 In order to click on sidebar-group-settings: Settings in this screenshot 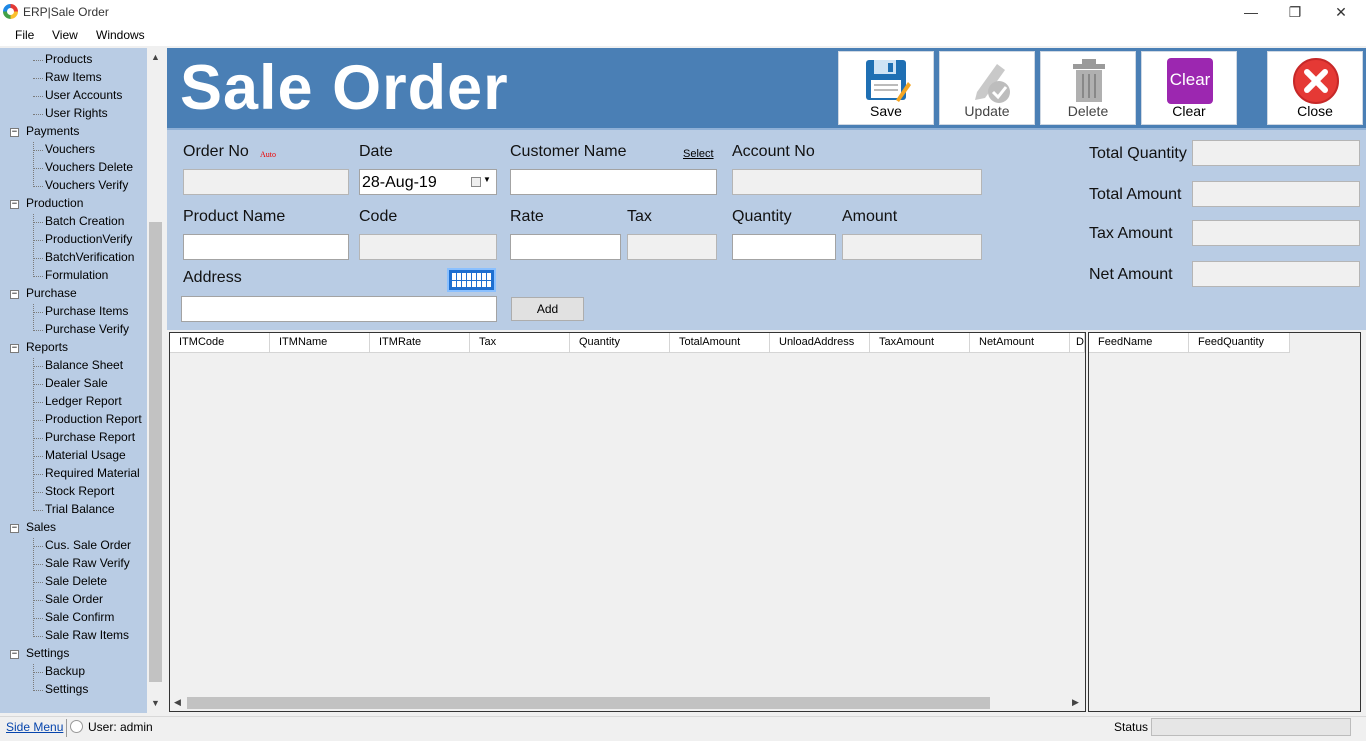, I will do `click(47, 653)`.